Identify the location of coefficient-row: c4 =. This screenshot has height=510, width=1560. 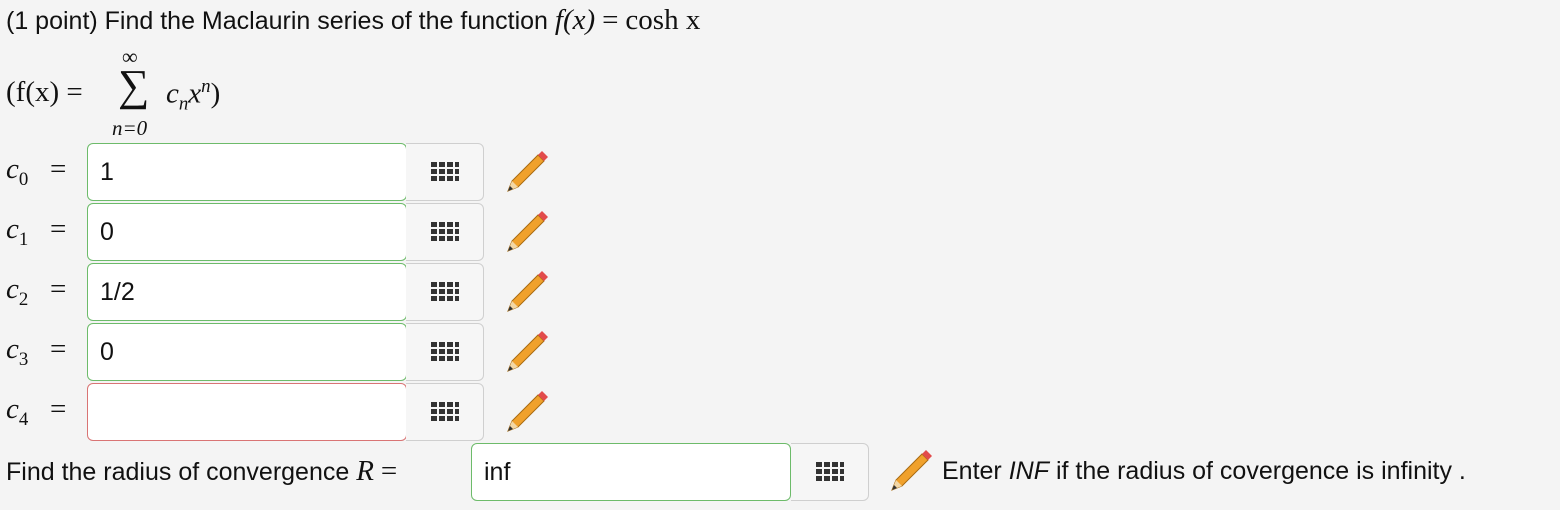
(300, 413).